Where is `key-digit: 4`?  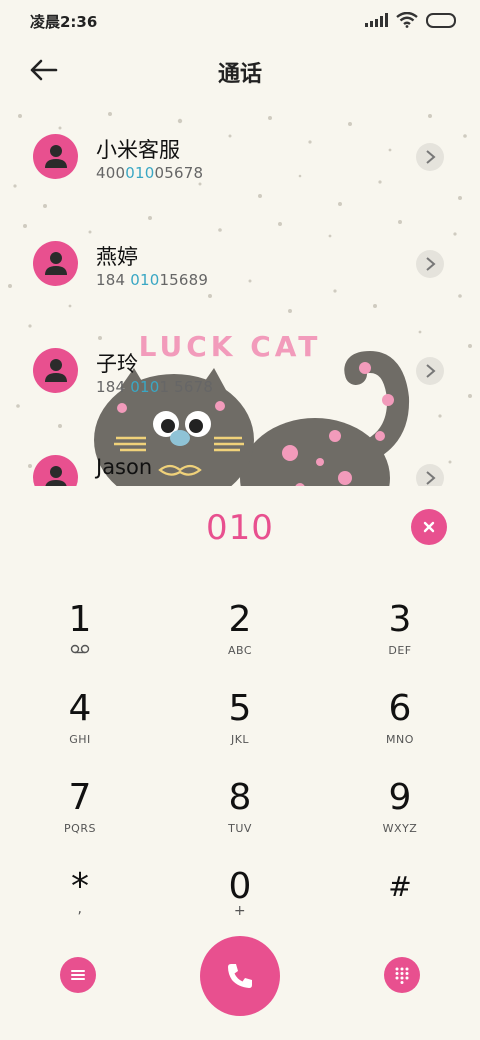 key-digit: 4 is located at coordinates (80, 708).